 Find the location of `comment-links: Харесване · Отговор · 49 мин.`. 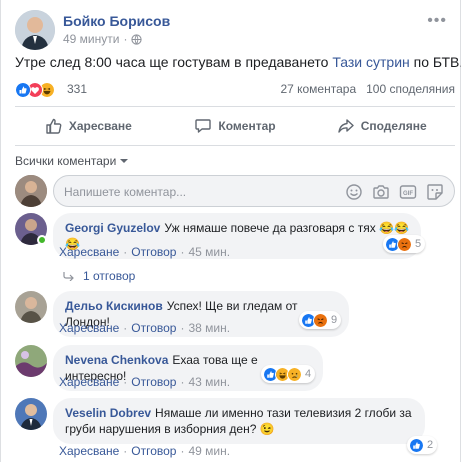

comment-links: Харесване · Отговор · 49 мин. is located at coordinates (144, 451).